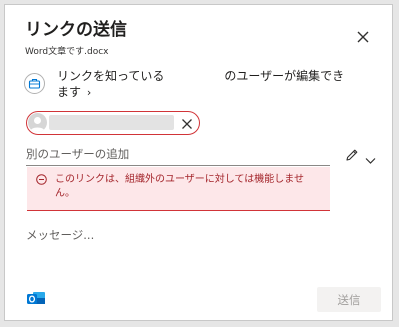  What do you see at coordinates (36, 298) in the screenshot?
I see `outlook-icon` at bounding box center [36, 298].